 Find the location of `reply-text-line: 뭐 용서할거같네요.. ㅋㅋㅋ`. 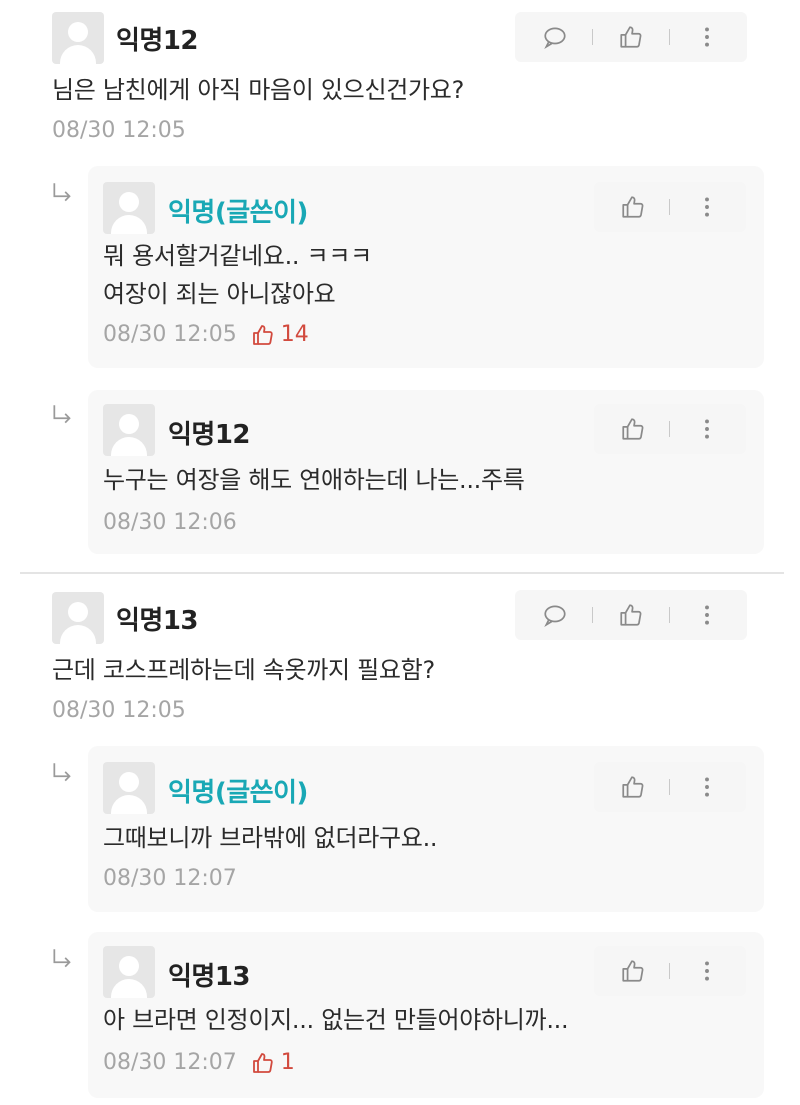

reply-text-line: 뭐 용서할거같네요.. ㅋㅋㅋ is located at coordinates (237, 256).